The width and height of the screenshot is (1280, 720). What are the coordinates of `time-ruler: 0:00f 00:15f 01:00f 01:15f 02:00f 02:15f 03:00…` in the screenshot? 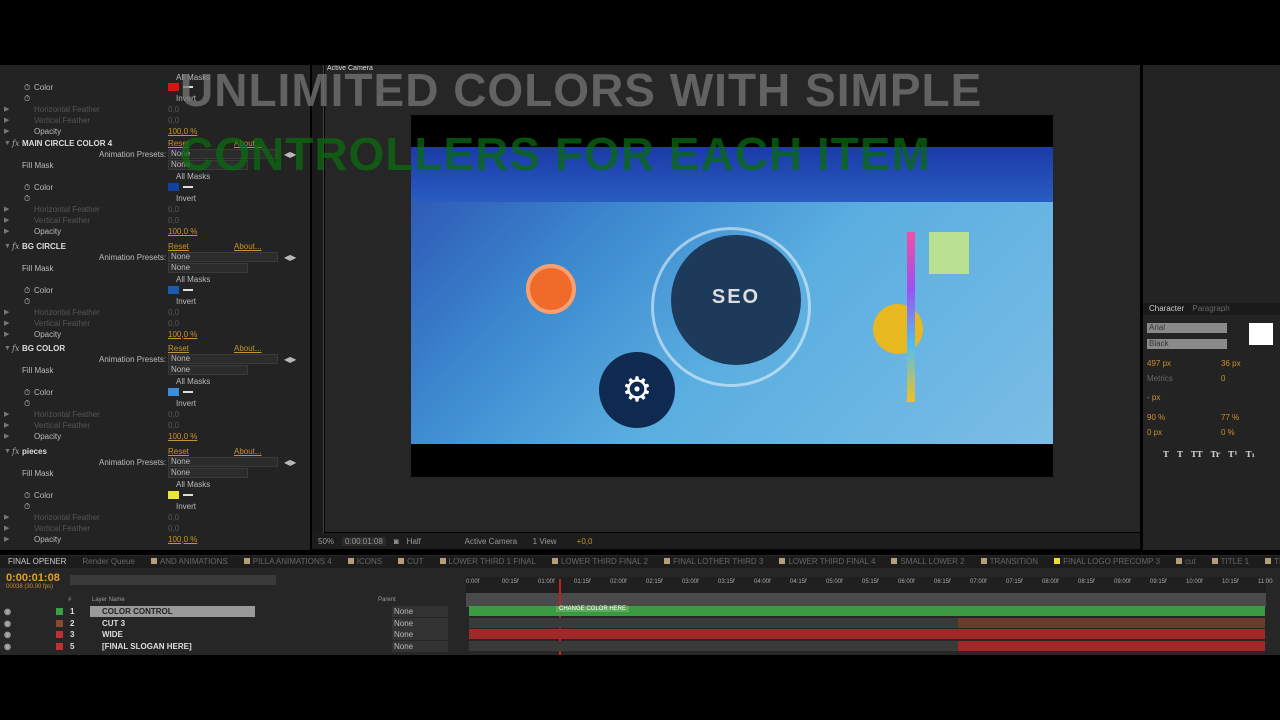 It's located at (869, 585).